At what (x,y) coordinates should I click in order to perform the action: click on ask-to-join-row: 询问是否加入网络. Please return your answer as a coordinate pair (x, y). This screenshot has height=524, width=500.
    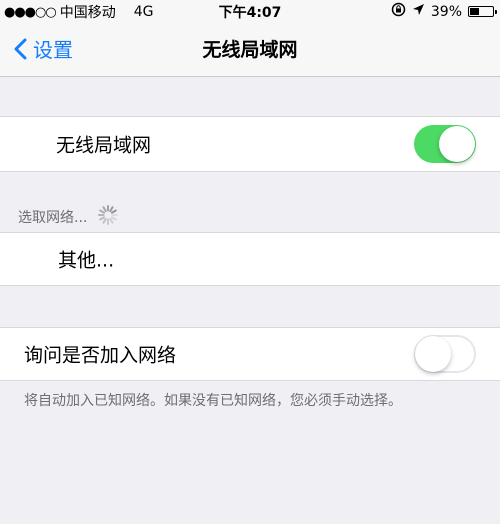
    Looking at the image, I should click on (250, 354).